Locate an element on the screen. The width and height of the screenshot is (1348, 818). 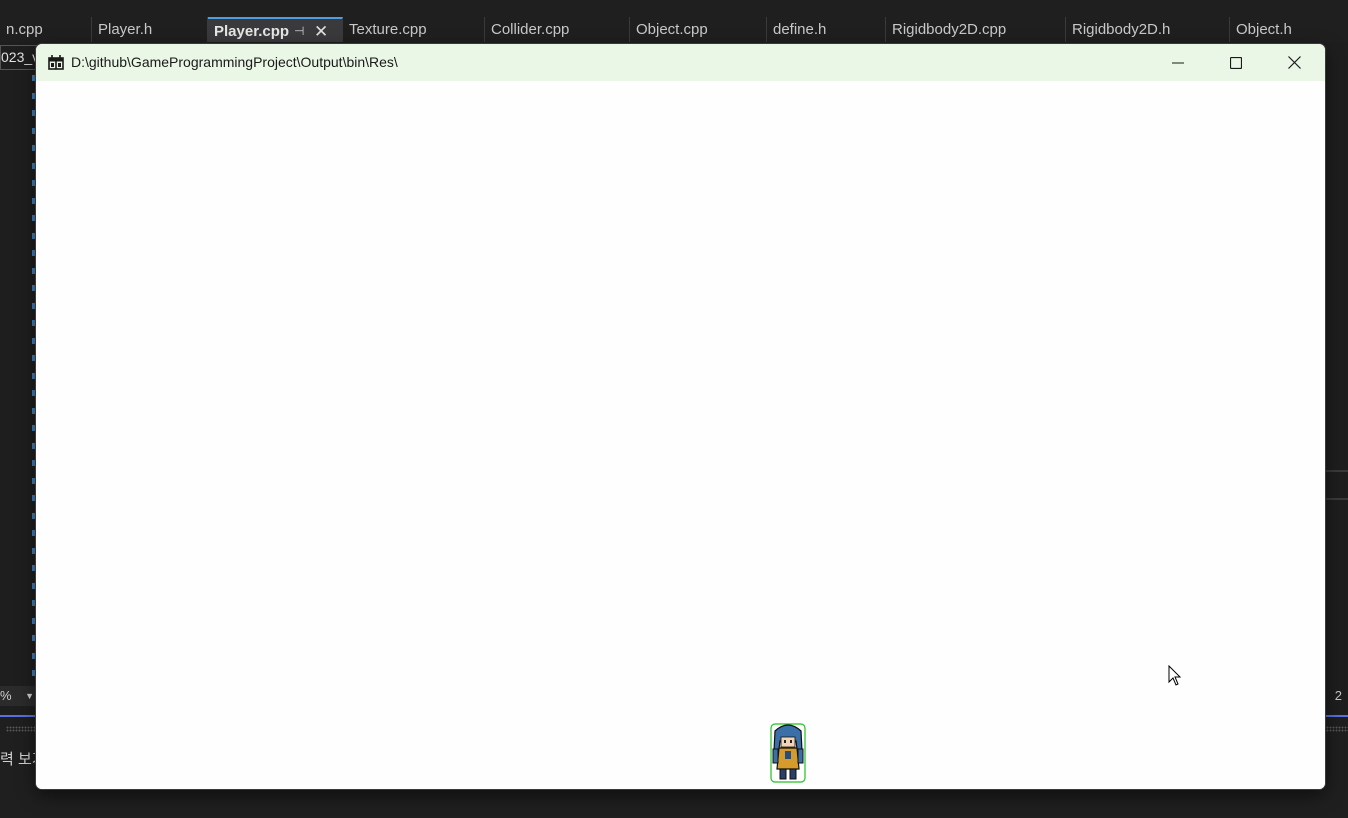
tab-label: Object.cpp is located at coordinates (672, 29).